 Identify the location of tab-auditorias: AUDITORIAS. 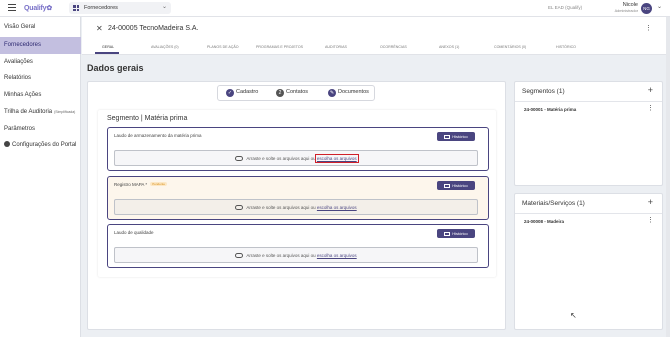
(336, 47).